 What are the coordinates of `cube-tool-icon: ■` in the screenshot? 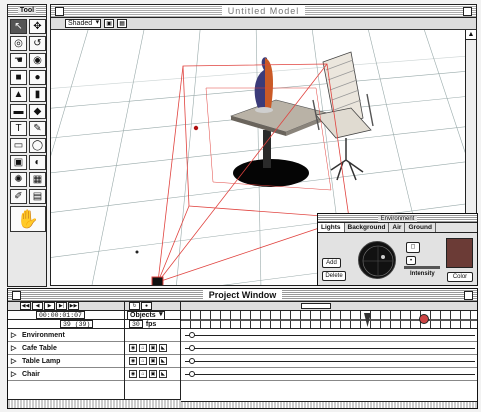 It's located at (18, 77).